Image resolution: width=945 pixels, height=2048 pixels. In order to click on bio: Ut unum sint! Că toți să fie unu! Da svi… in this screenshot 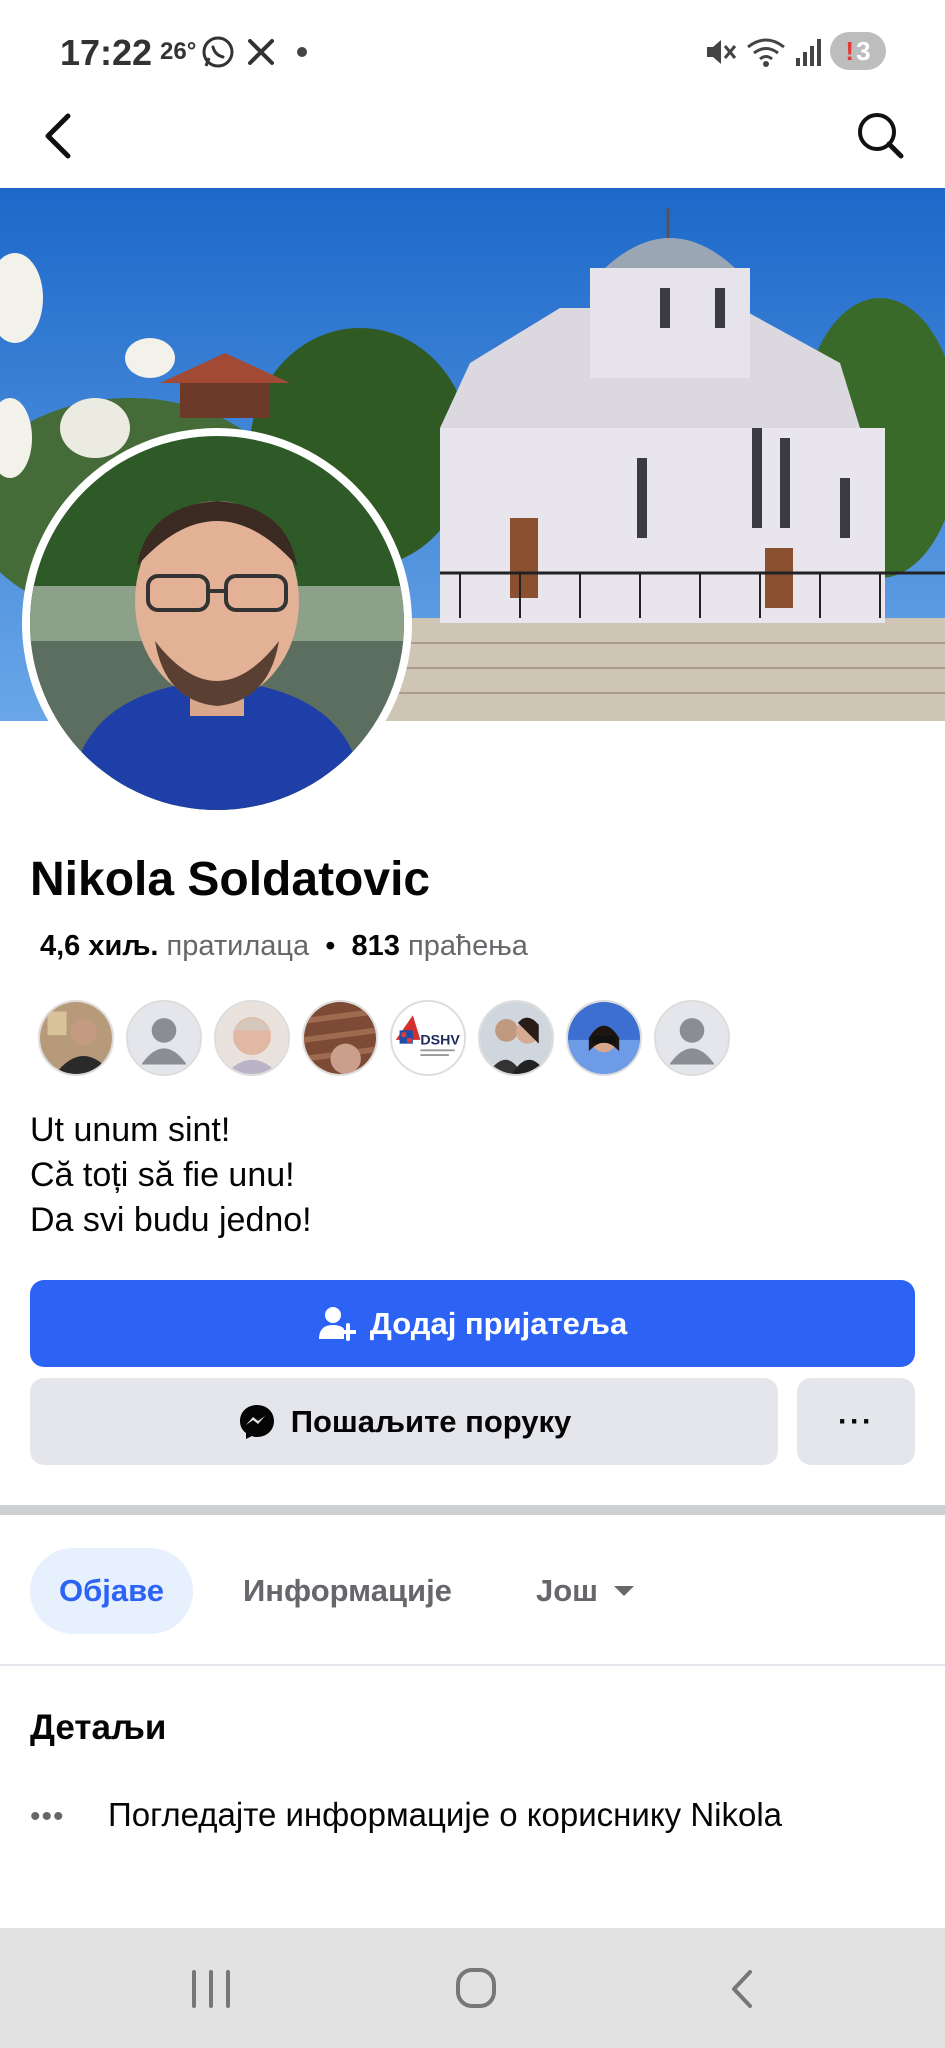, I will do `click(171, 1175)`.